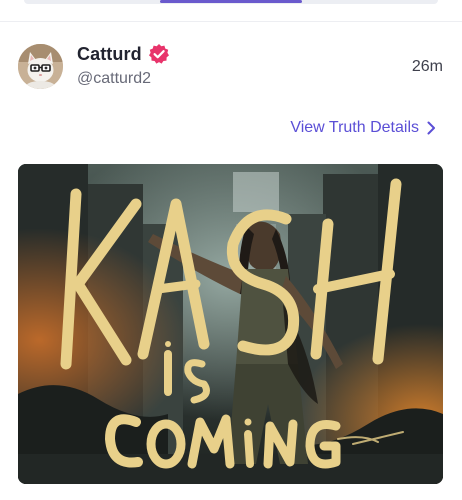 The height and width of the screenshot is (500, 462). I want to click on verified-badge-icon, so click(159, 54).